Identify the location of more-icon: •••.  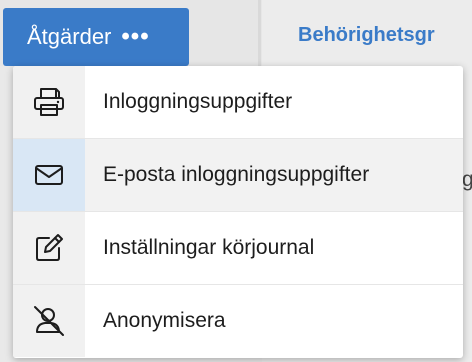
(135, 36).